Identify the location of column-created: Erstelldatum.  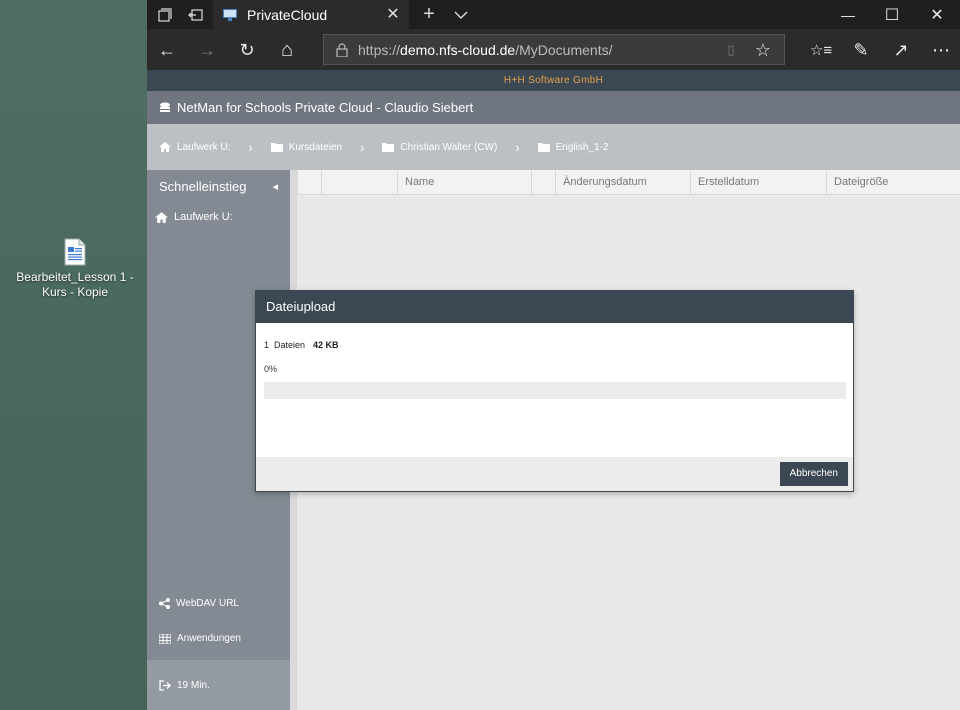
(758, 182).